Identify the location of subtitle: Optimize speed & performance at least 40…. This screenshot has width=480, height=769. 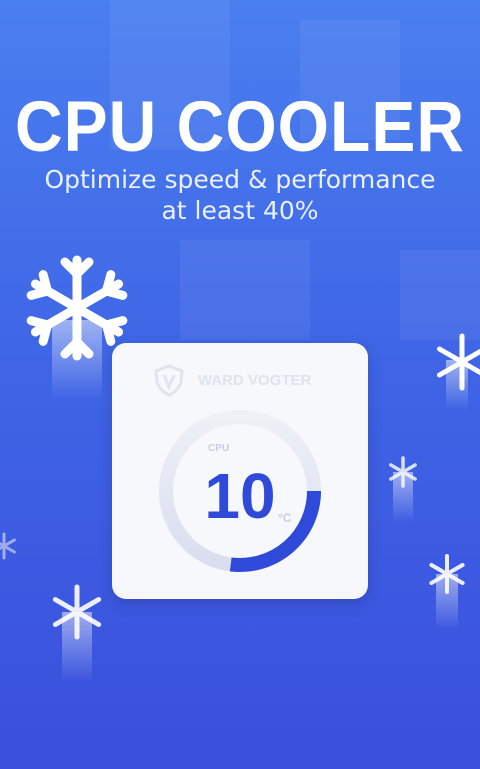
(240, 195).